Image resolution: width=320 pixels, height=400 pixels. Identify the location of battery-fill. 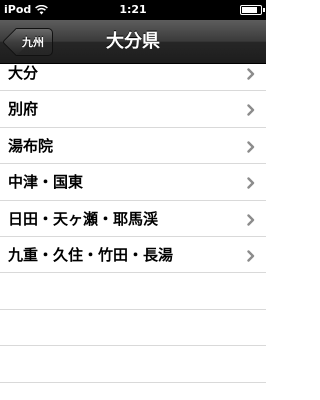
(250, 10).